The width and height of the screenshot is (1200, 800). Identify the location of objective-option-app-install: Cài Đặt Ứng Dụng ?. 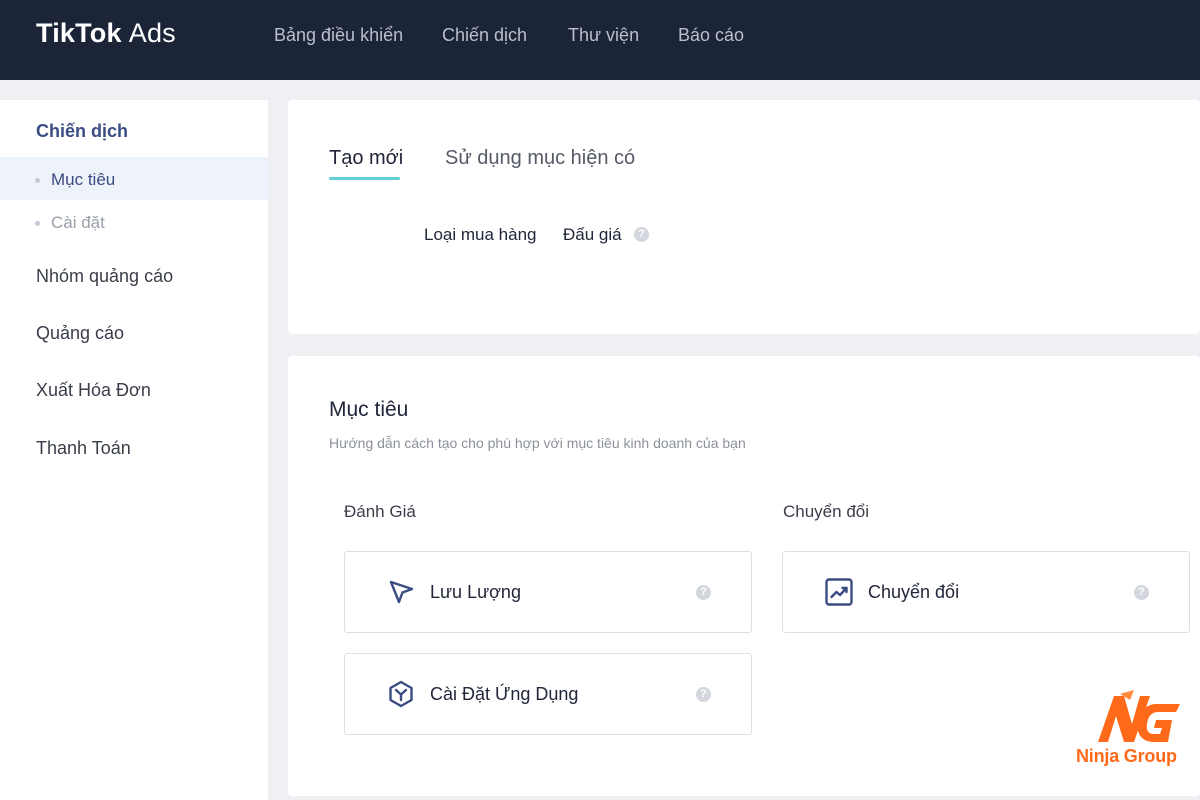
(548, 694).